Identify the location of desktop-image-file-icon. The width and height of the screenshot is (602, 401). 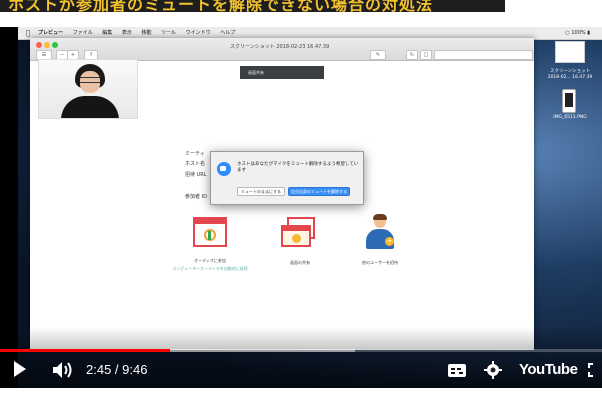
(569, 101).